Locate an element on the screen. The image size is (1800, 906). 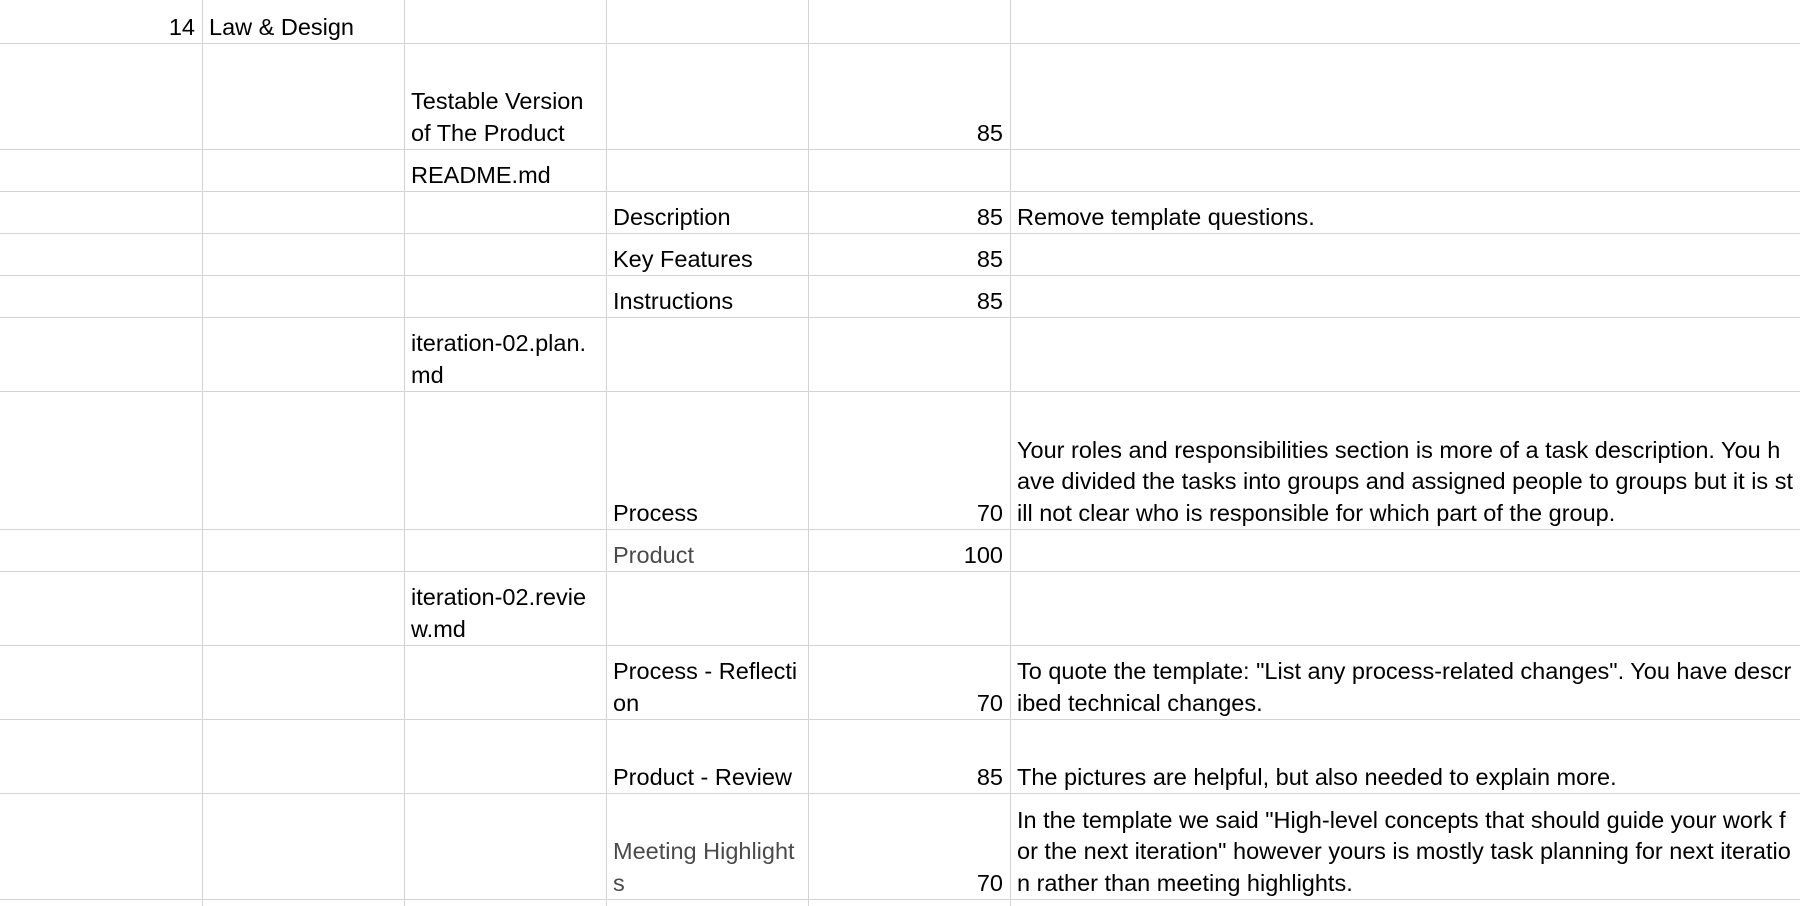
team-number-cell: 14 is located at coordinates (101, 22).